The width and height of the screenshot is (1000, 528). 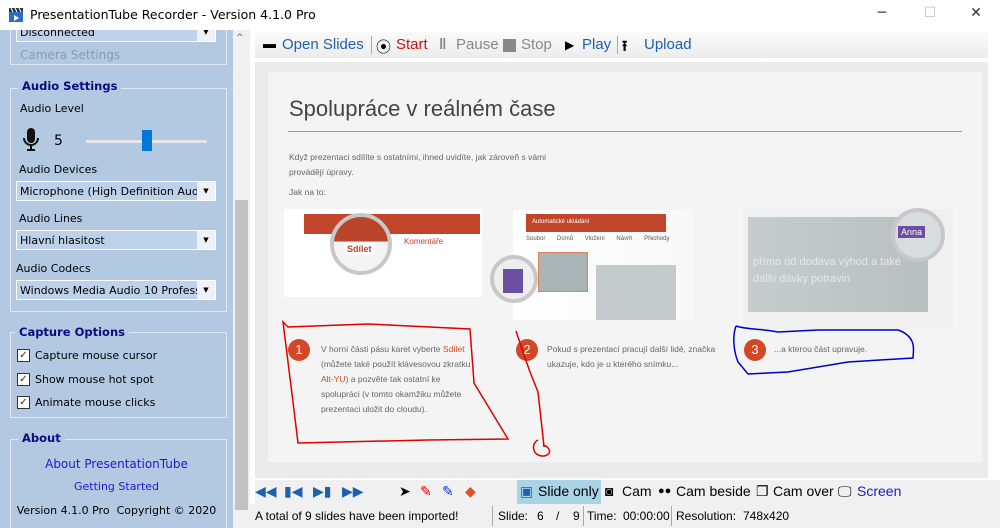 I want to click on capture-options-header: Capture Options, so click(x=72, y=332).